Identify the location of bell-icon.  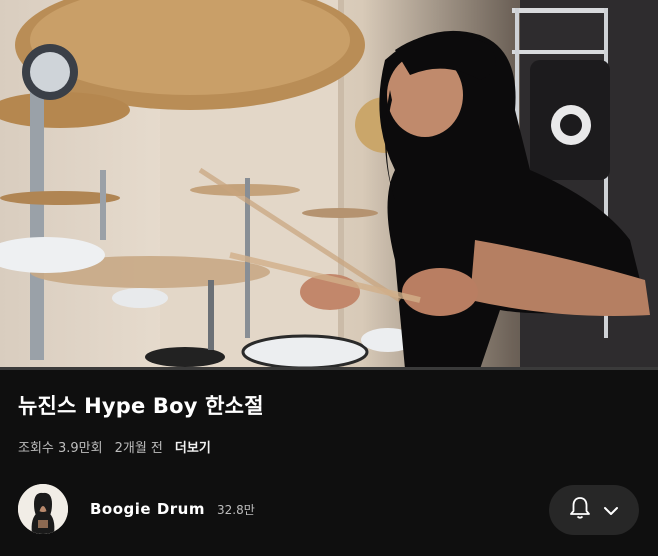
(580, 510).